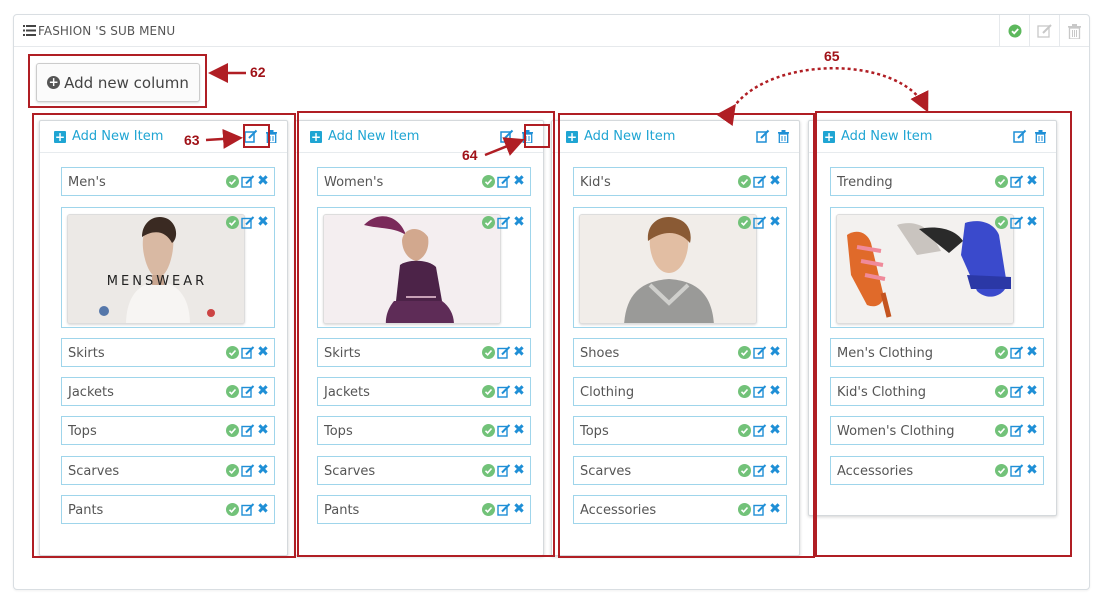 The height and width of the screenshot is (593, 1108). What do you see at coordinates (1074, 31) in the screenshot?
I see `trash-icon` at bounding box center [1074, 31].